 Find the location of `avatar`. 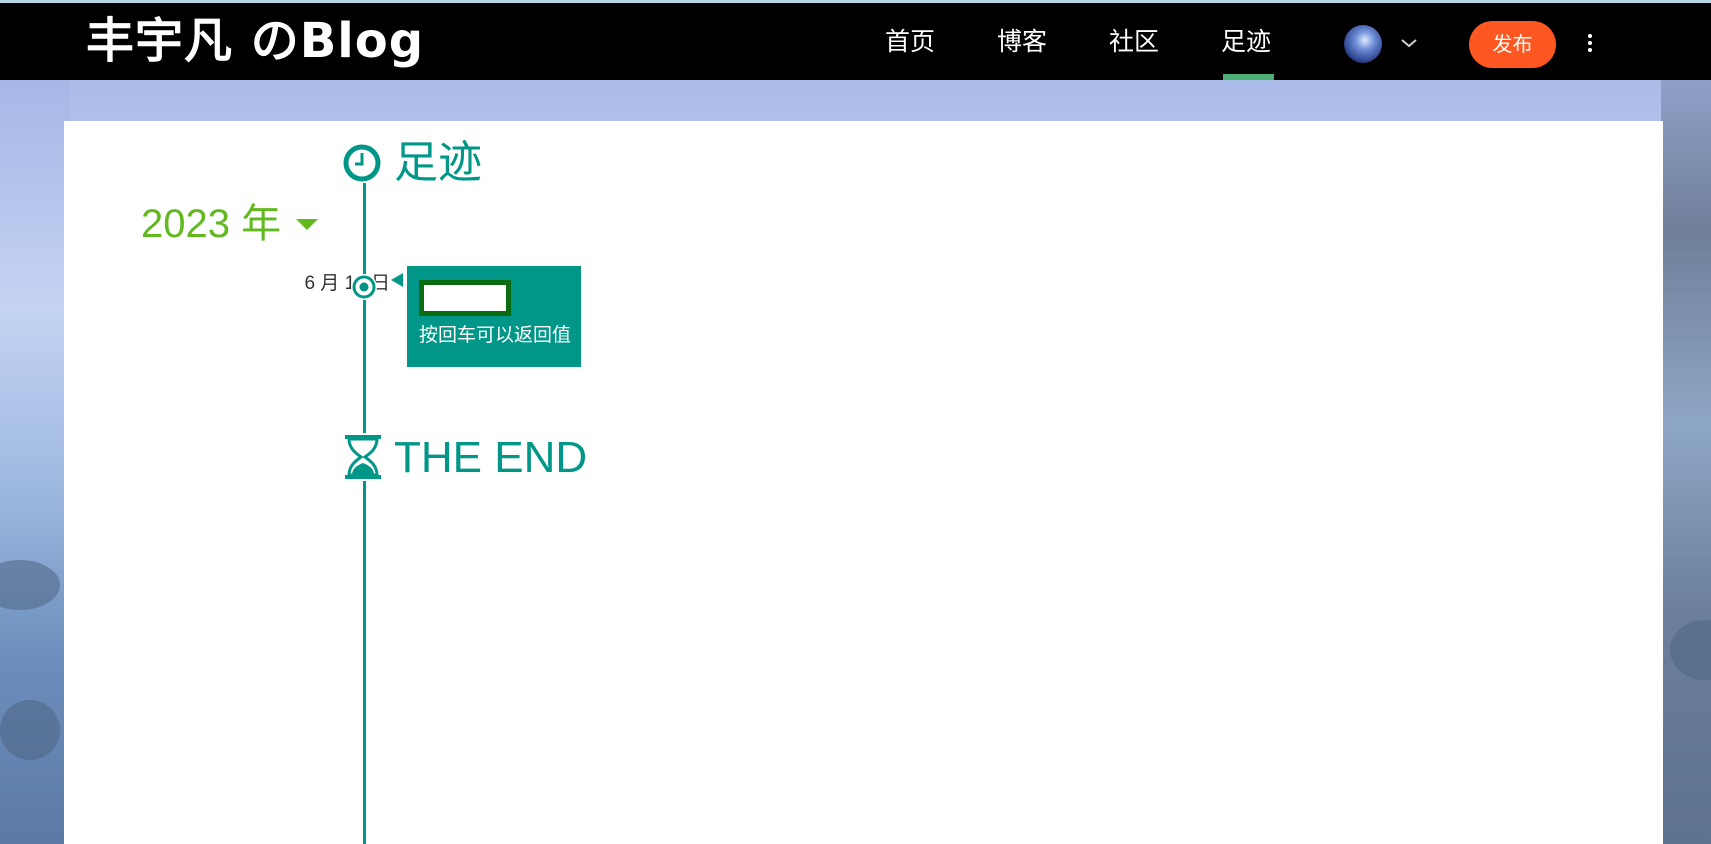

avatar is located at coordinates (1363, 44).